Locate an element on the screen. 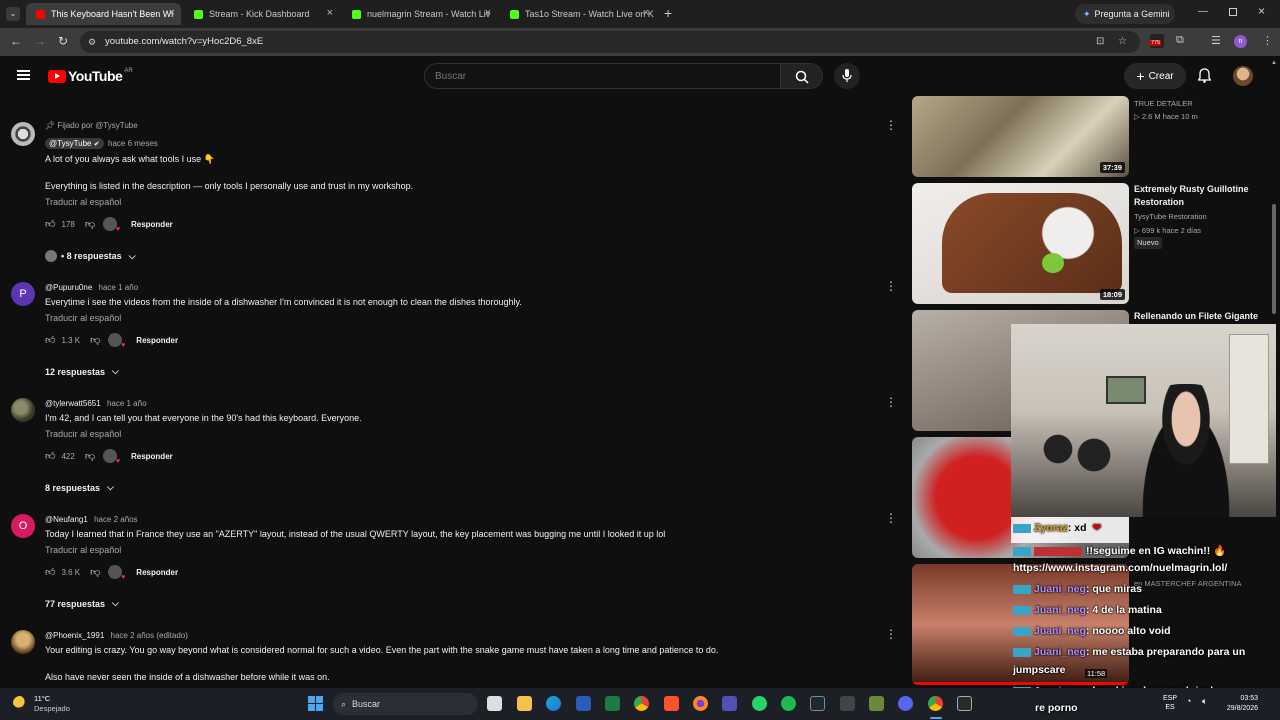 The width and height of the screenshot is (1280, 720). spotify-icon is located at coordinates (788, 703).